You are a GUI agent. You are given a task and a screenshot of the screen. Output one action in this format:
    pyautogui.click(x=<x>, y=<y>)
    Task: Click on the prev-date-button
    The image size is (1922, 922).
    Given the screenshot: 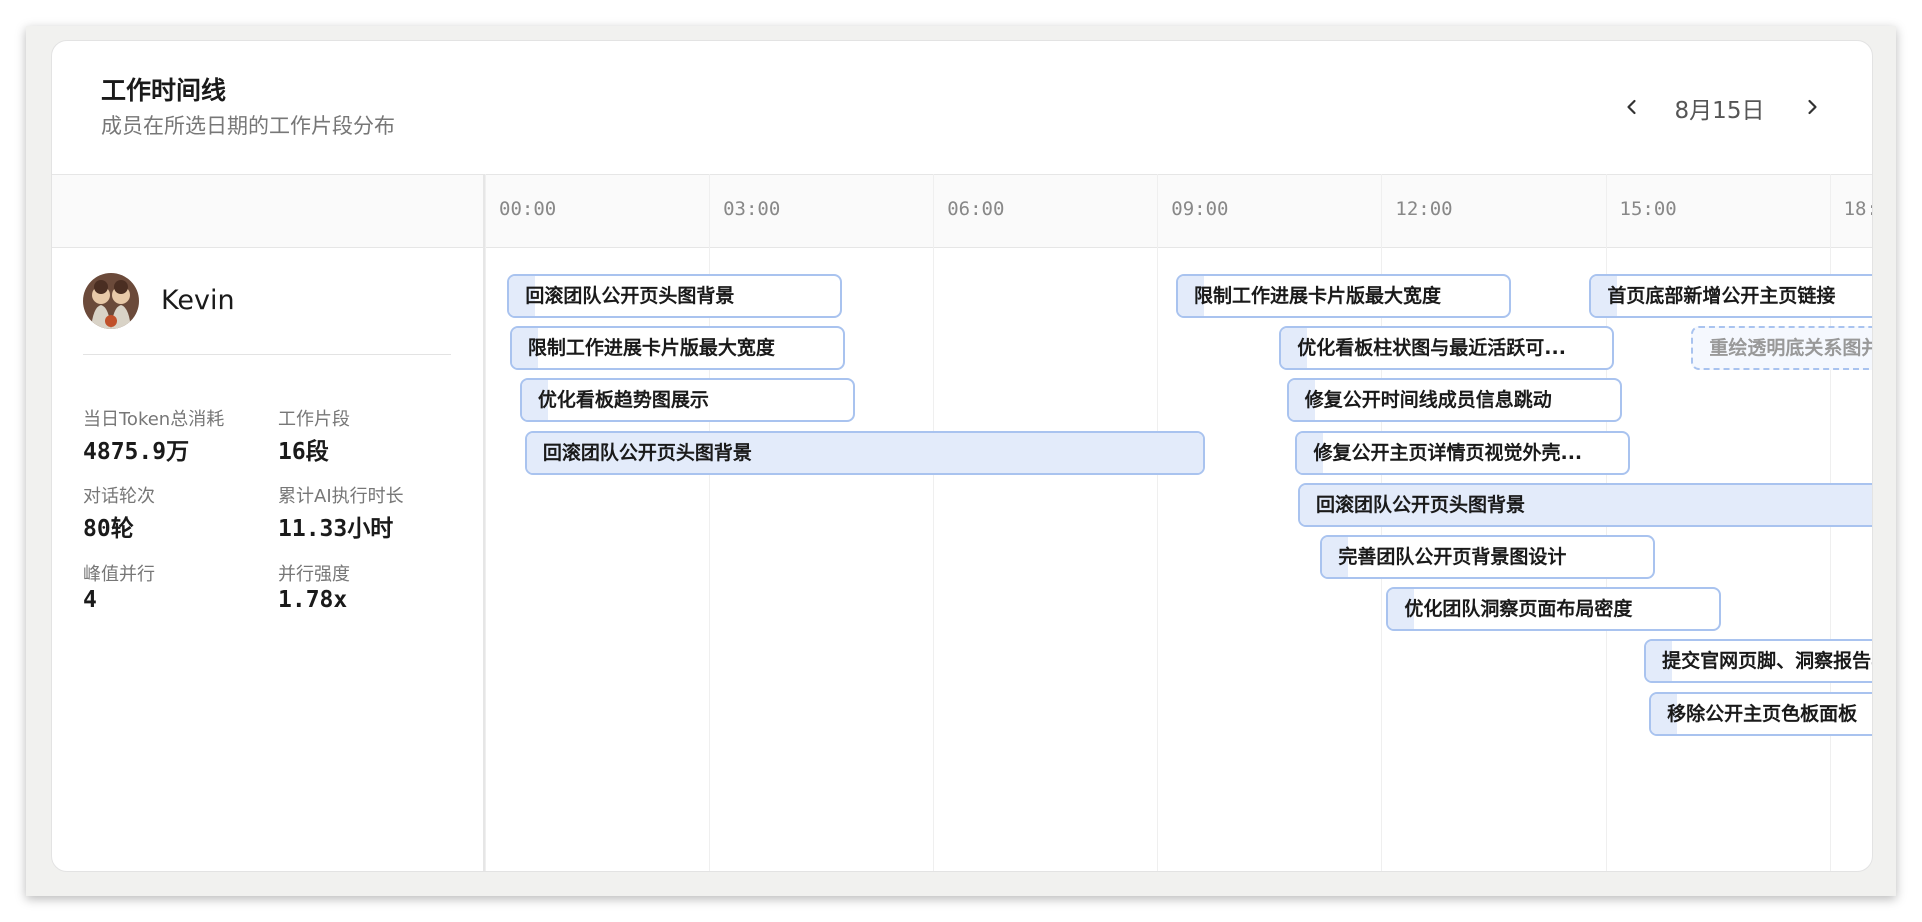 What is the action you would take?
    pyautogui.click(x=1632, y=107)
    